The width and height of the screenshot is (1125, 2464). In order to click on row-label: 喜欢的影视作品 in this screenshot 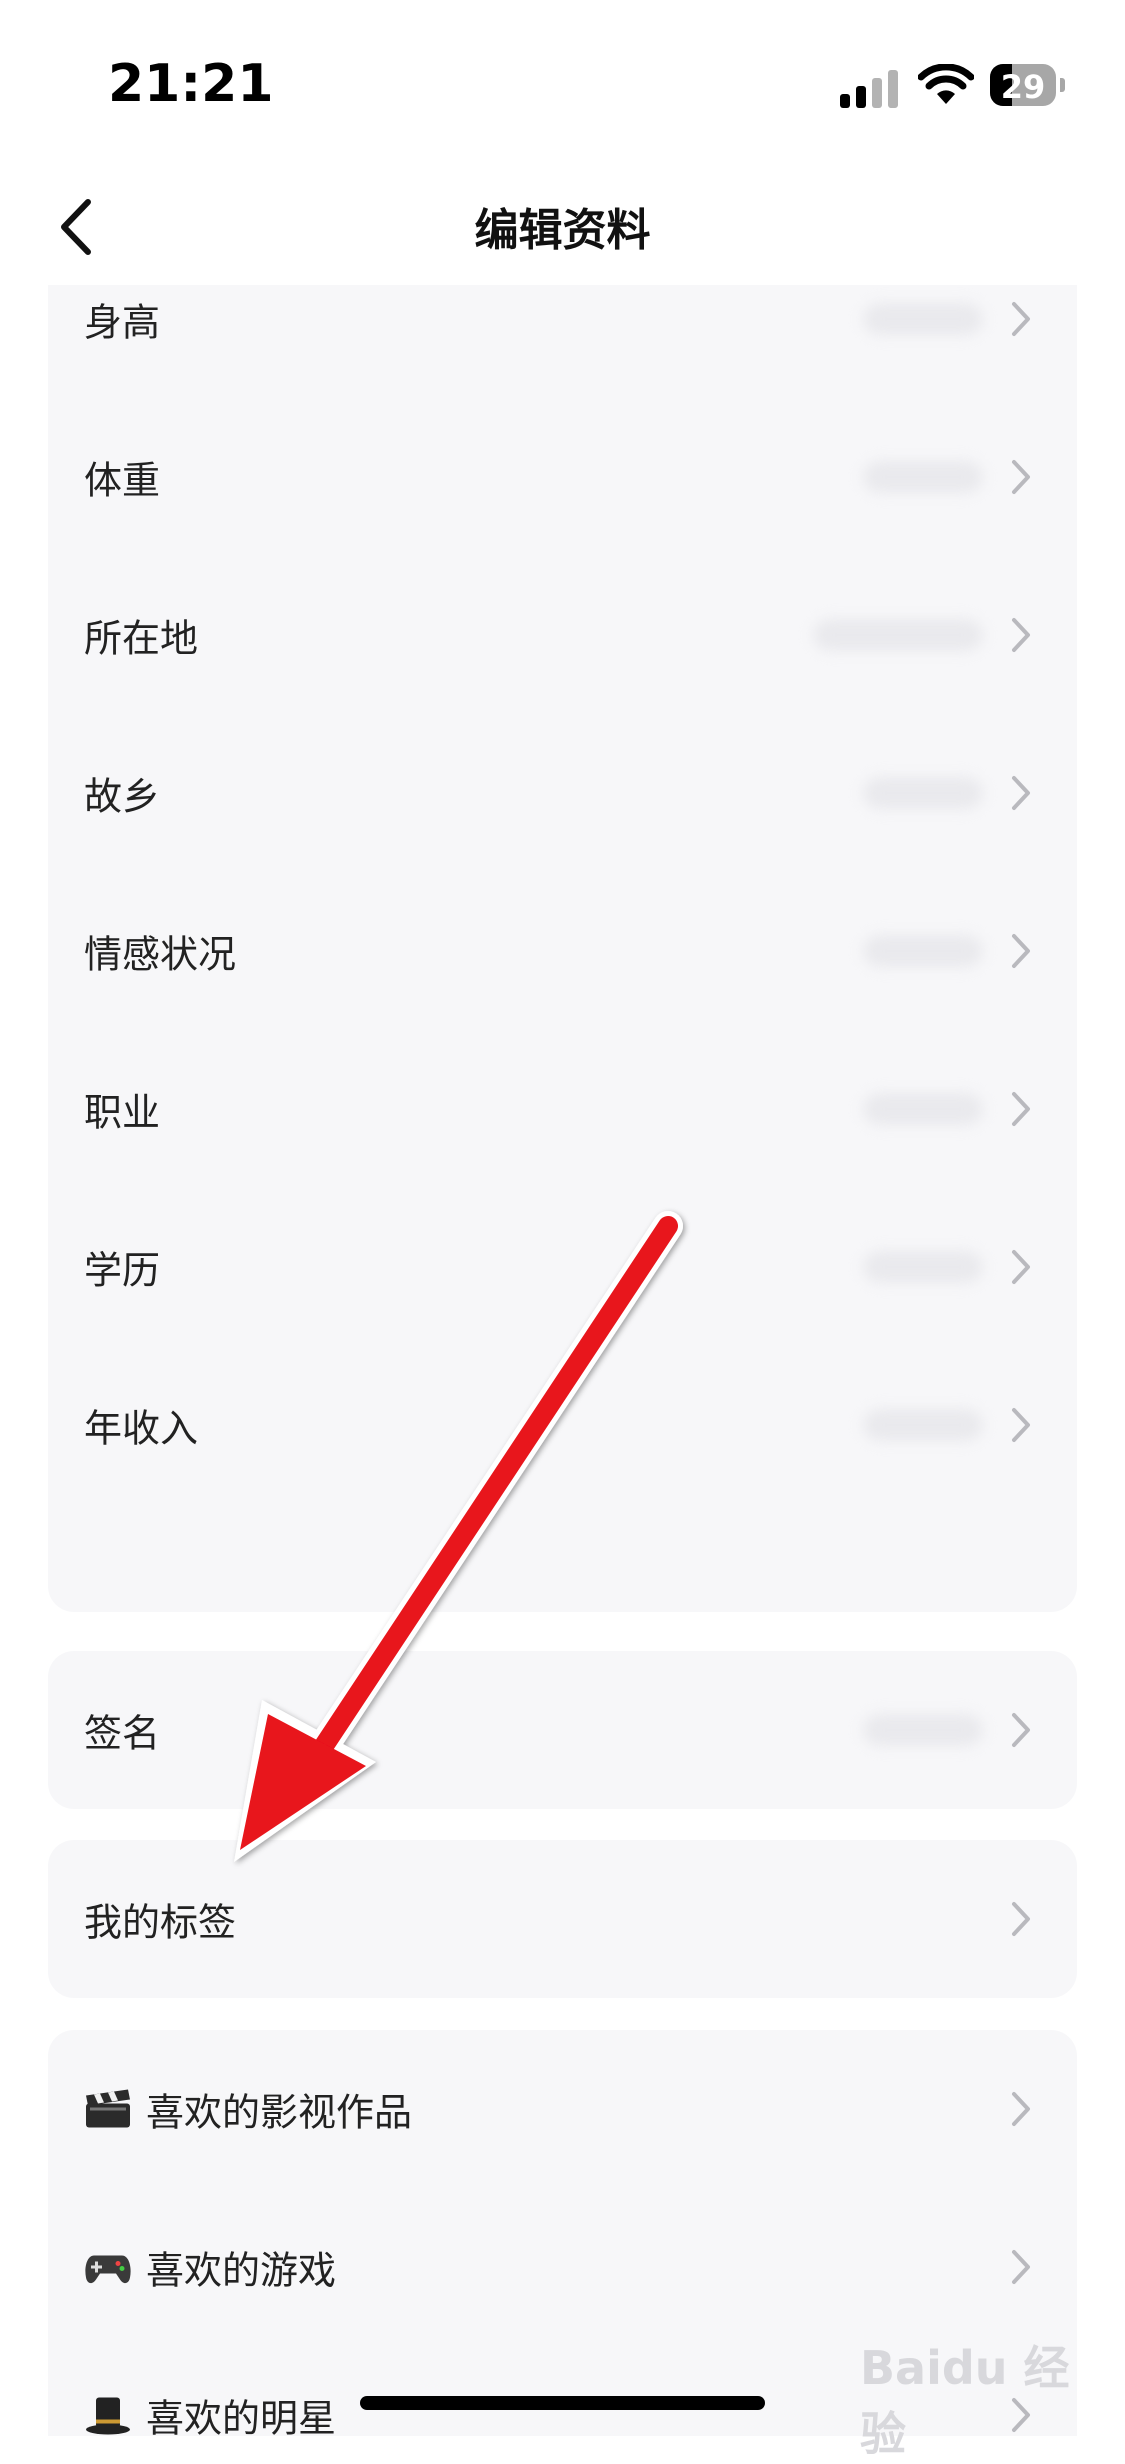, I will do `click(279, 2112)`.